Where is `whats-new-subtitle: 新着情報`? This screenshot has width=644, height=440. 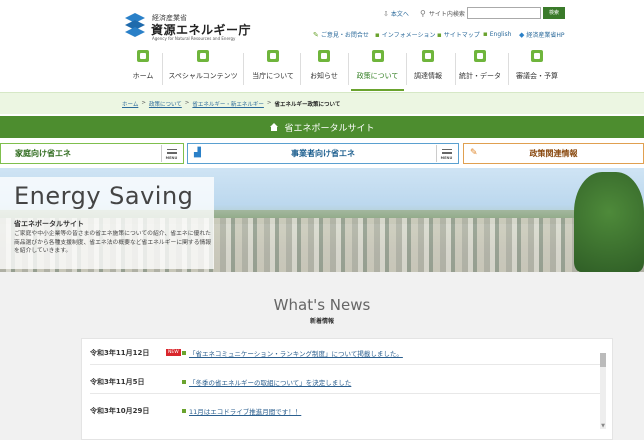
whats-new-subtitle: 新着情報 is located at coordinates (321, 321).